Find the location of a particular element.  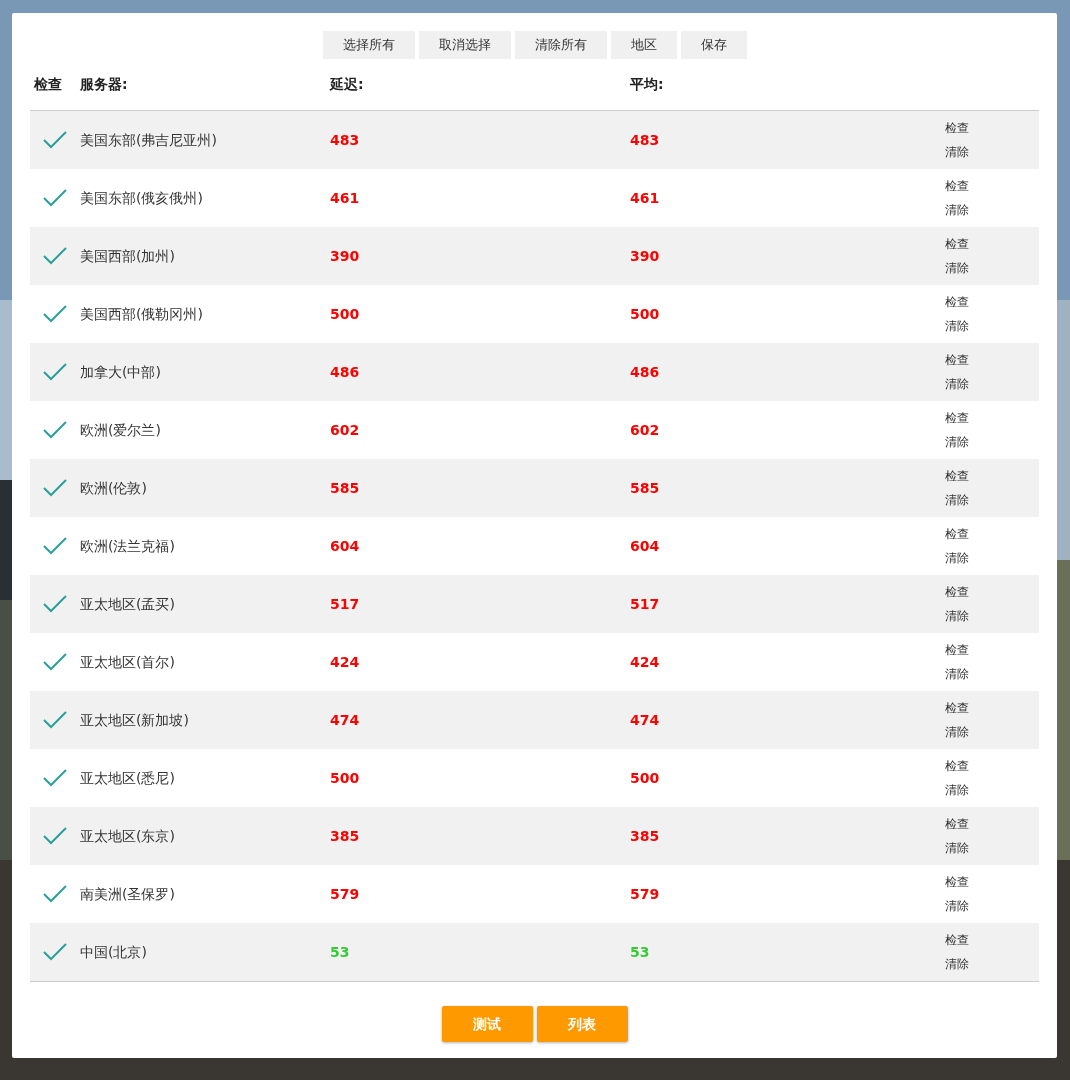

average-value: 390 is located at coordinates (645, 255).